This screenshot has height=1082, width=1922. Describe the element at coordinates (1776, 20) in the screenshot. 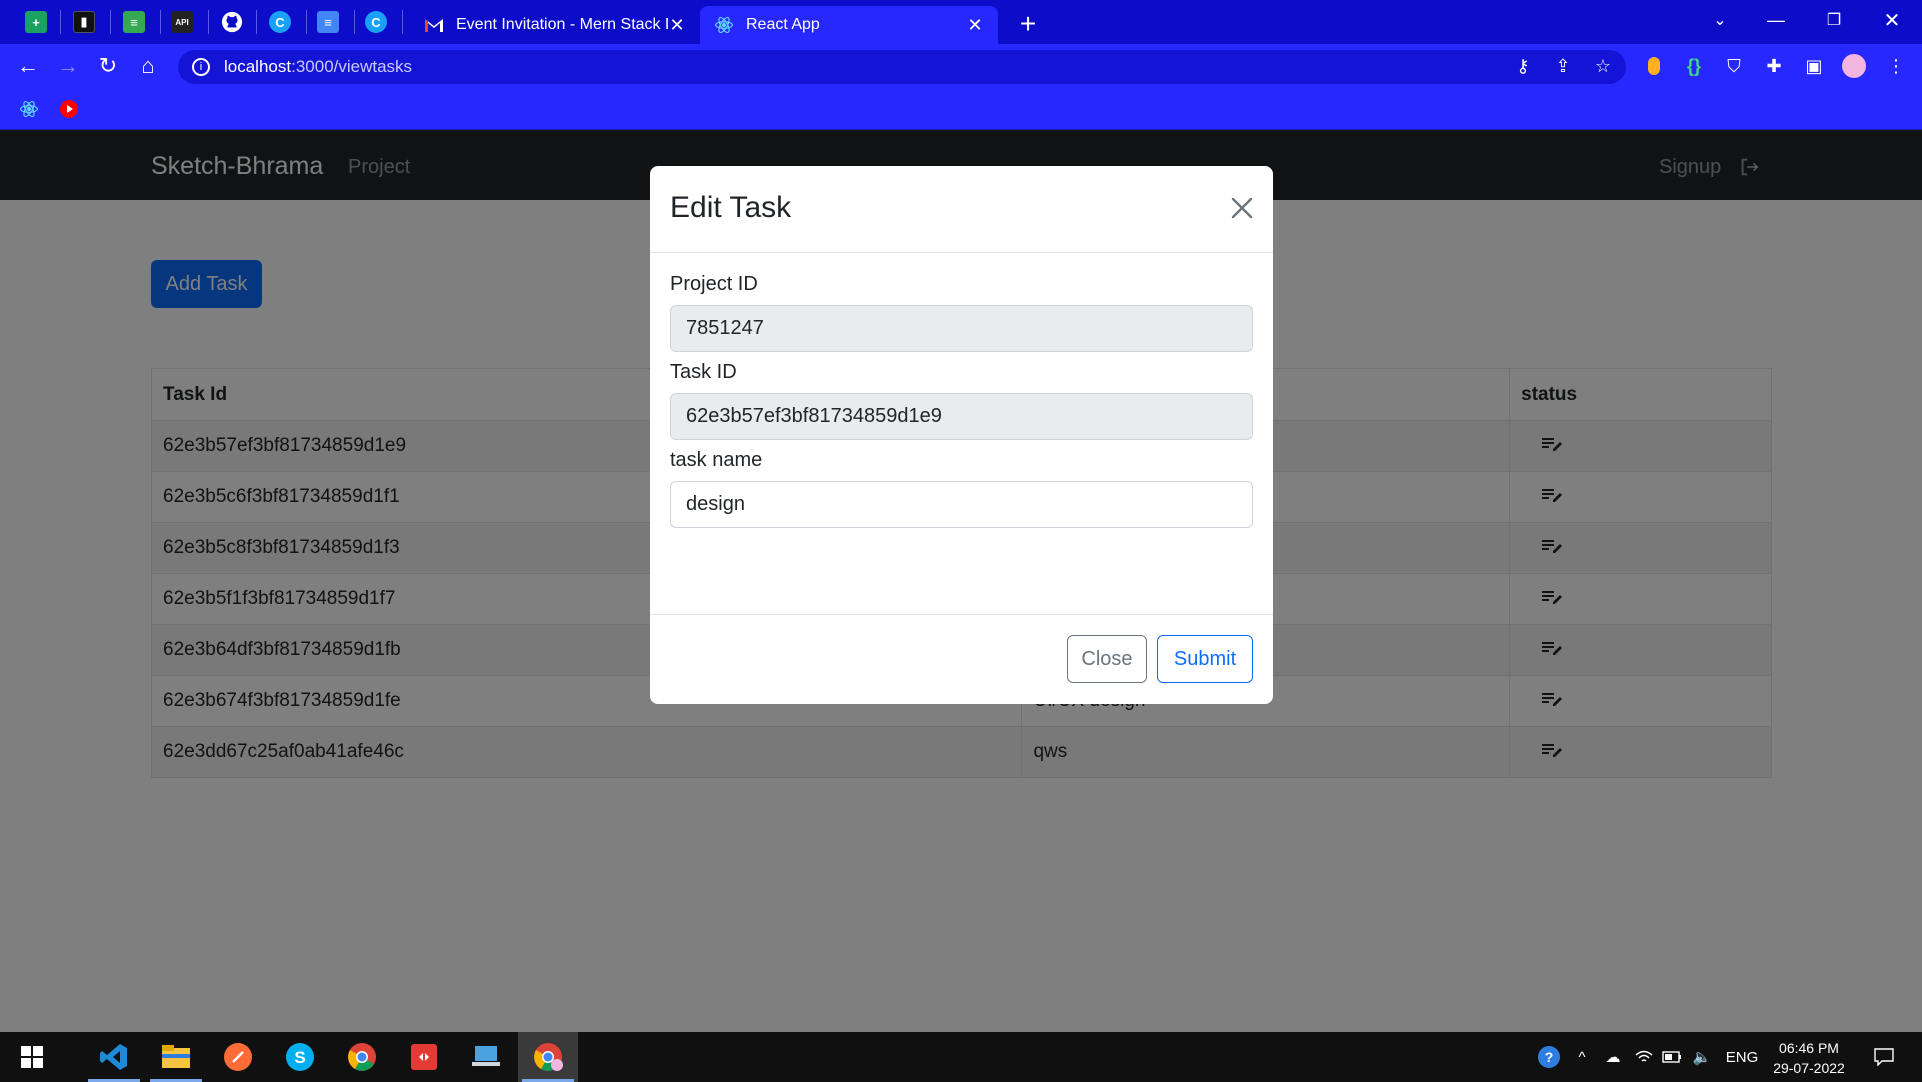

I see `minimize-button: —` at that location.